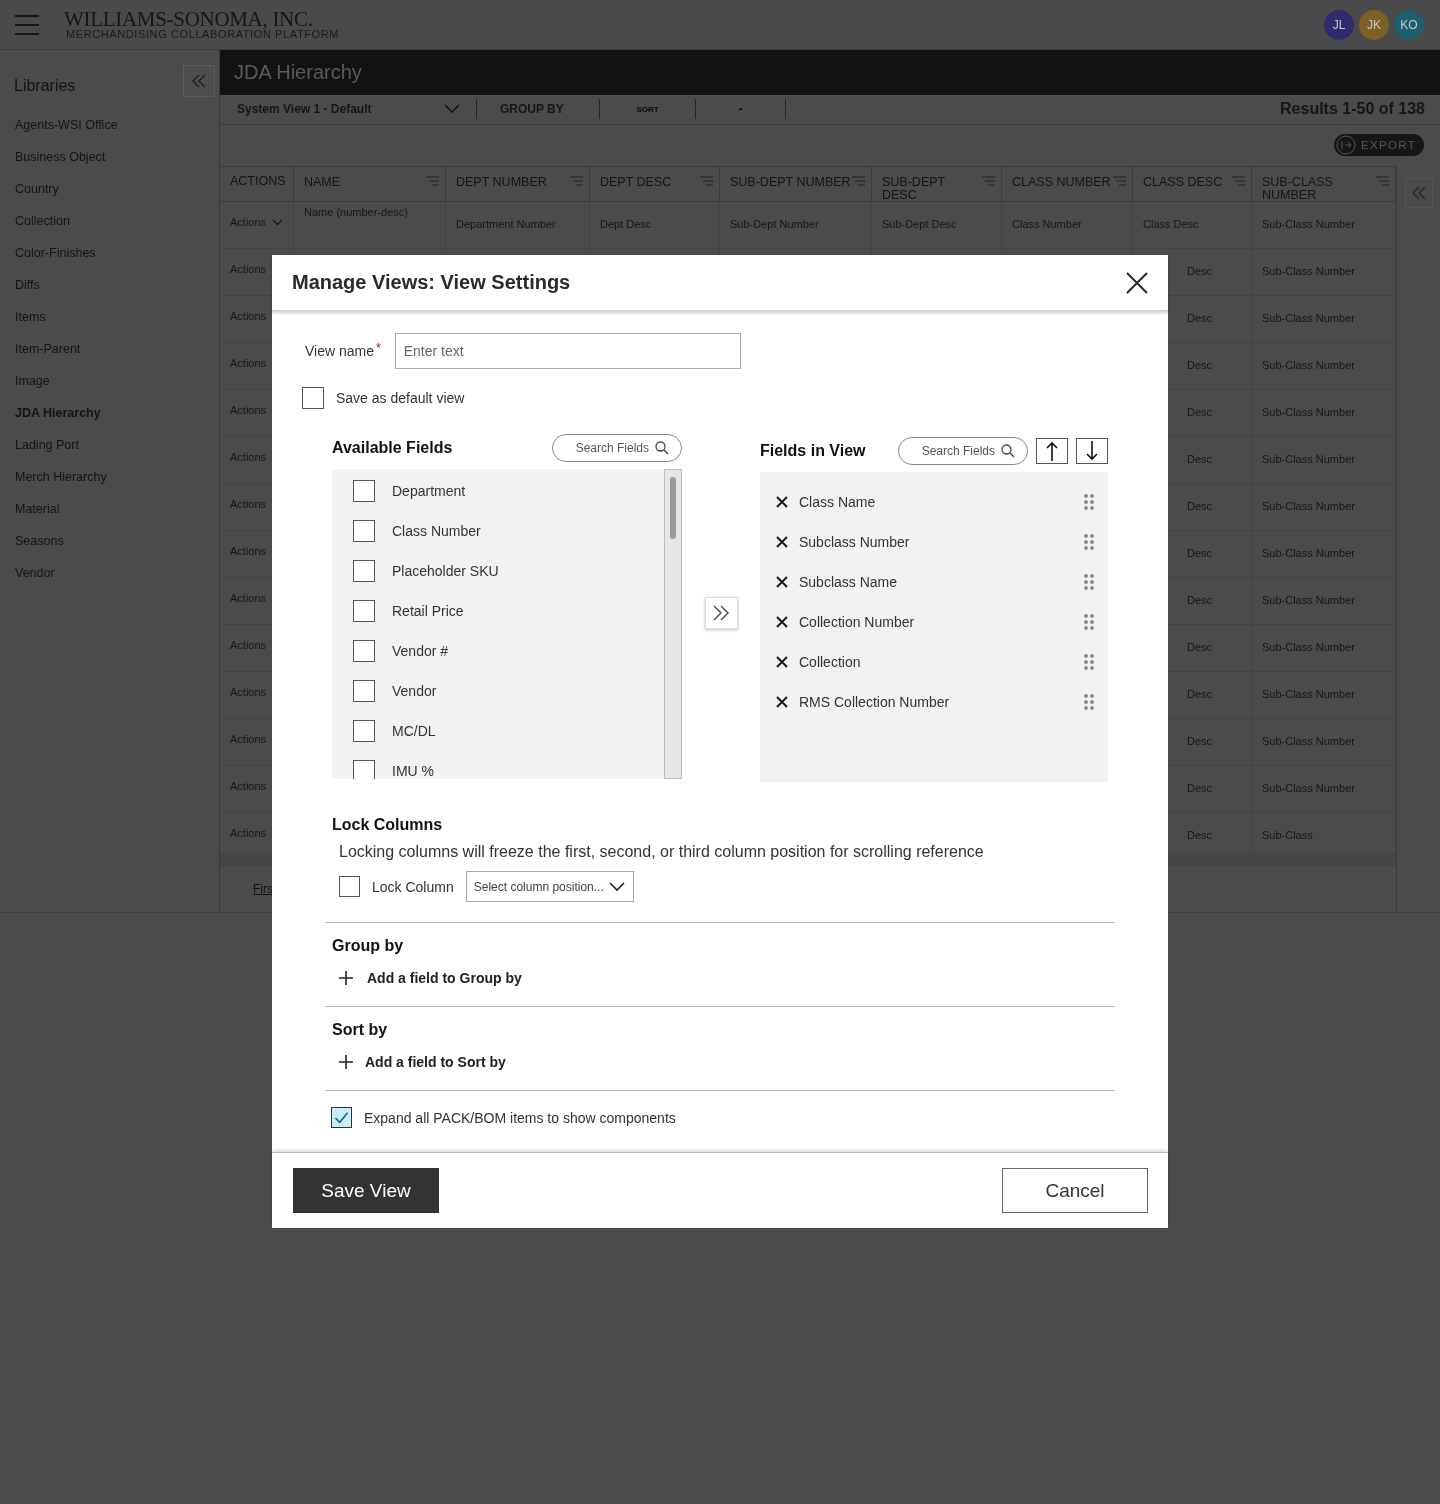  What do you see at coordinates (117, 550) in the screenshot?
I see `sidebar-item: Seasons` at bounding box center [117, 550].